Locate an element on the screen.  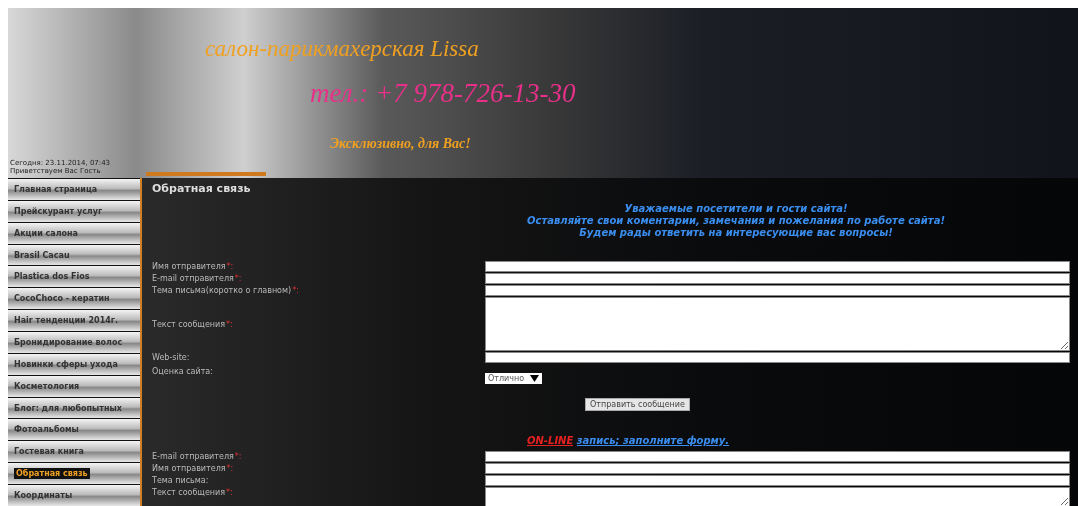
nav-item: Бронидирование волос is located at coordinates (74, 342).